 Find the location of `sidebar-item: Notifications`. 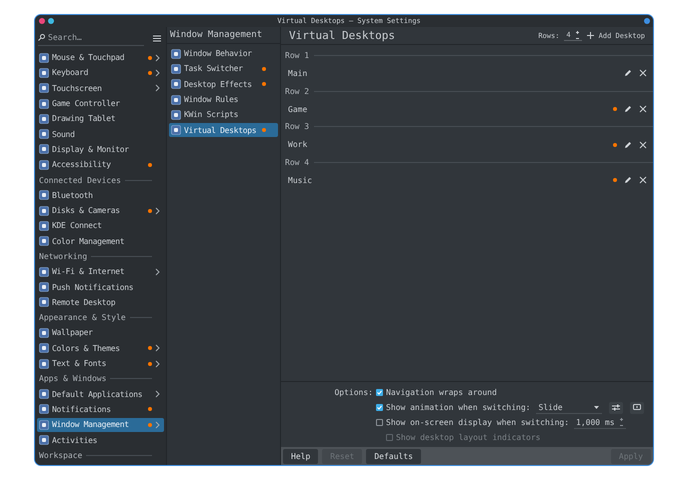

sidebar-item: Notifications is located at coordinates (100, 409).